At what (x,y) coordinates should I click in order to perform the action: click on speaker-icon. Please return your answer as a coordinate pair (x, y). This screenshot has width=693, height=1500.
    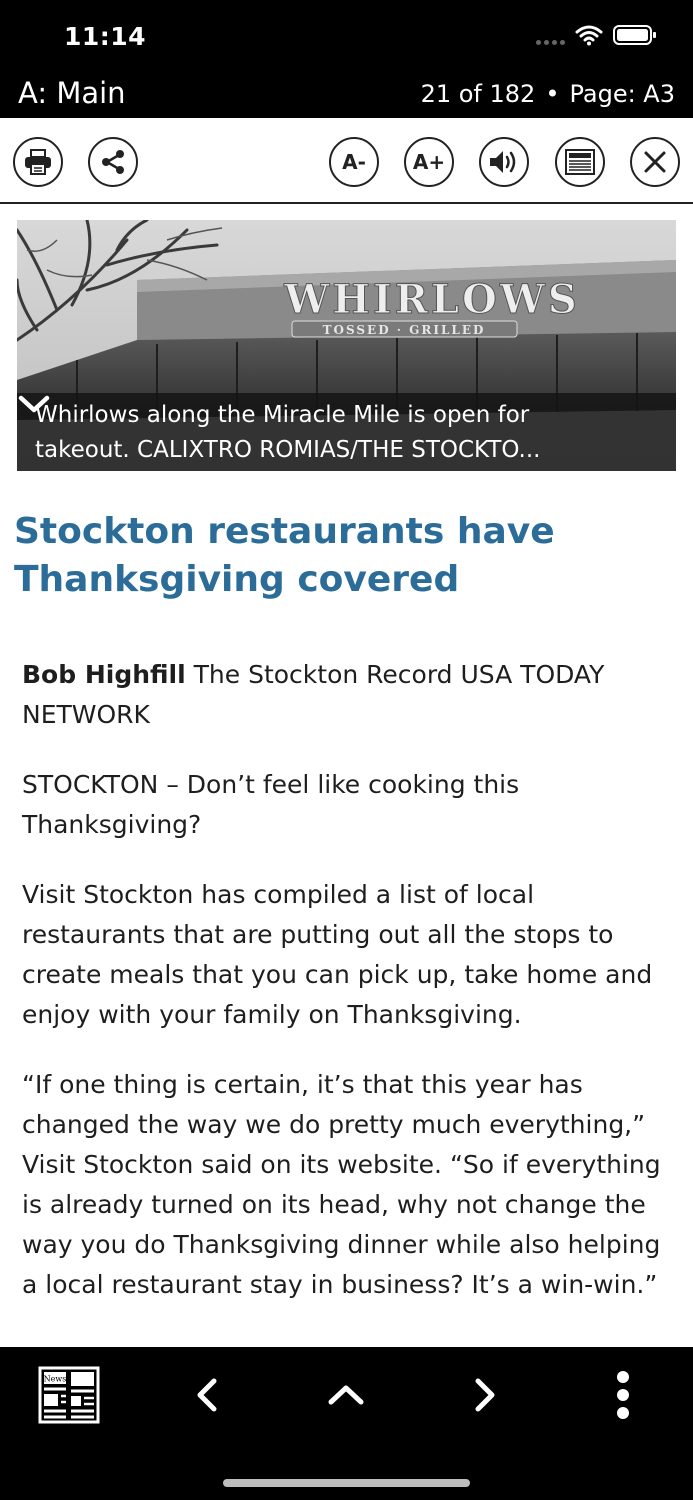
    Looking at the image, I should click on (503, 162).